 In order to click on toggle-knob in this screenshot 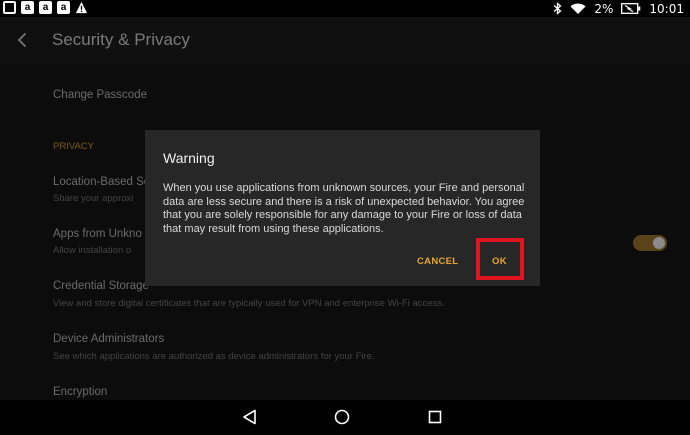, I will do `click(659, 243)`.